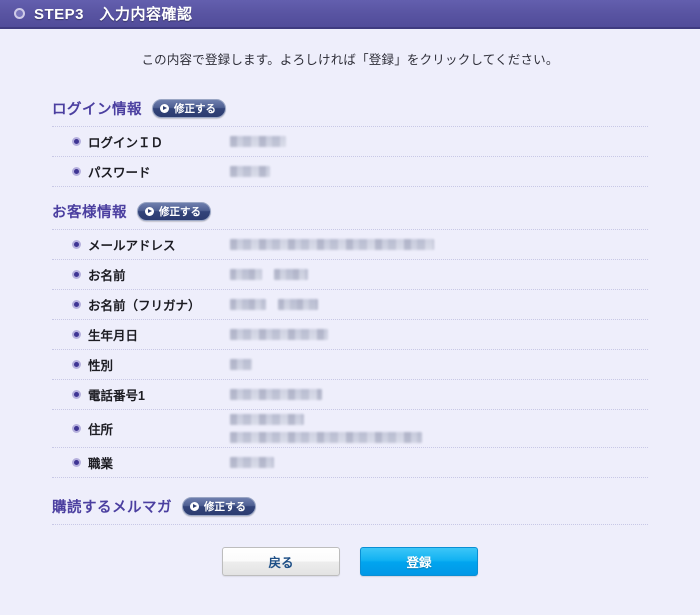  I want to click on table-row: 職業, so click(350, 463).